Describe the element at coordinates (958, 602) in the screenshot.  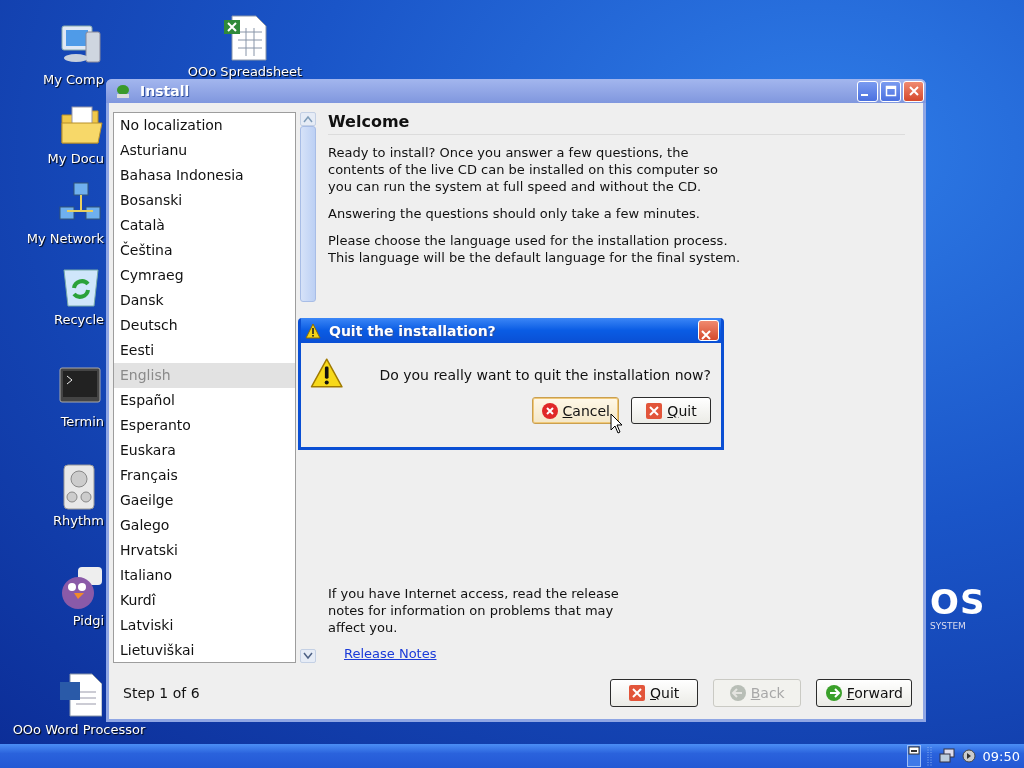
I see `logo-text: OS` at that location.